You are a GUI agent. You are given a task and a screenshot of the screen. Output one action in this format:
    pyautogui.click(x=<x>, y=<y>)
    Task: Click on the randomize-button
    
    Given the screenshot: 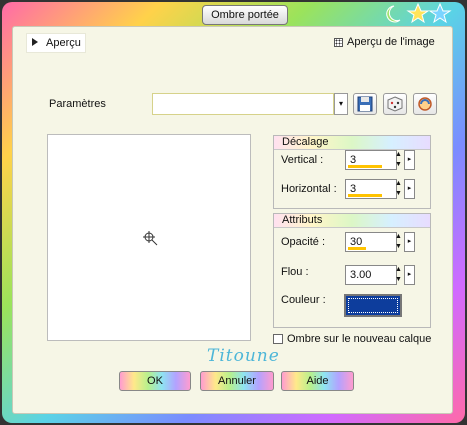 What is the action you would take?
    pyautogui.click(x=395, y=104)
    